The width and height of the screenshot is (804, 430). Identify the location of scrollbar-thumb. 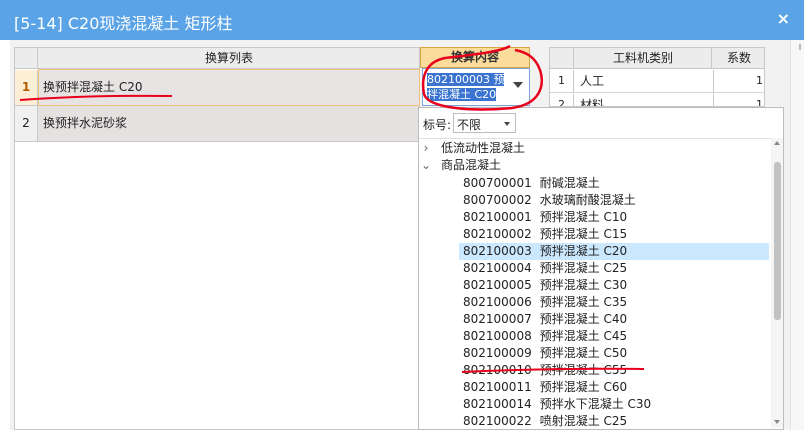
(777, 241).